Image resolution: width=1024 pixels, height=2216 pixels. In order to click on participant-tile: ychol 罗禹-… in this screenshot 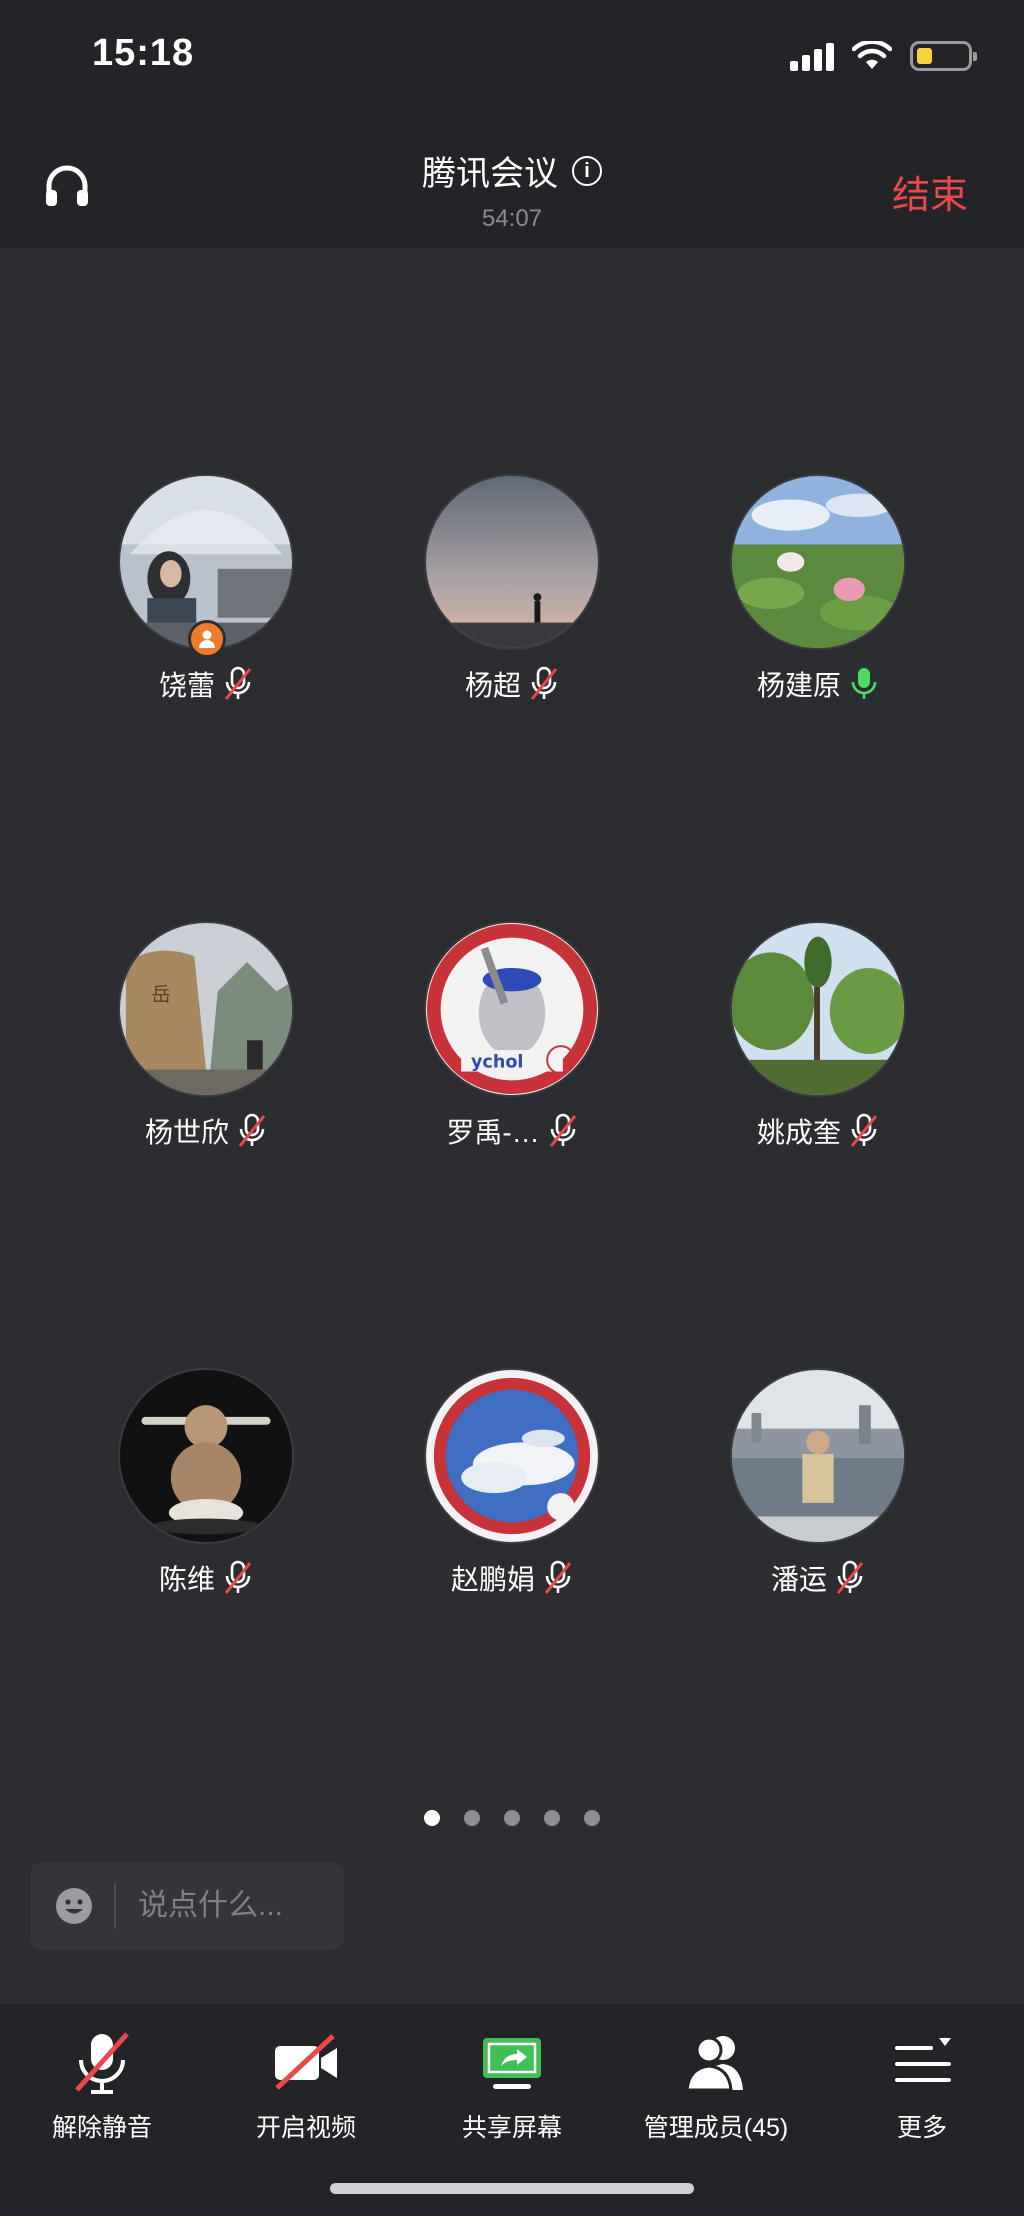, I will do `click(512, 1036)`.